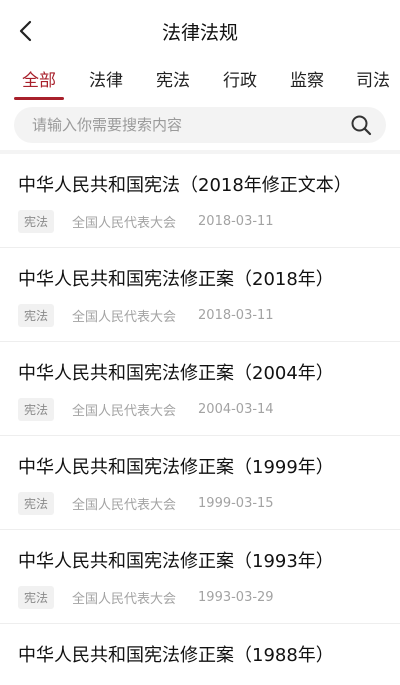  I want to click on category-tabs: 全部 法律 宪法 行政 监察 司法, so click(200, 81).